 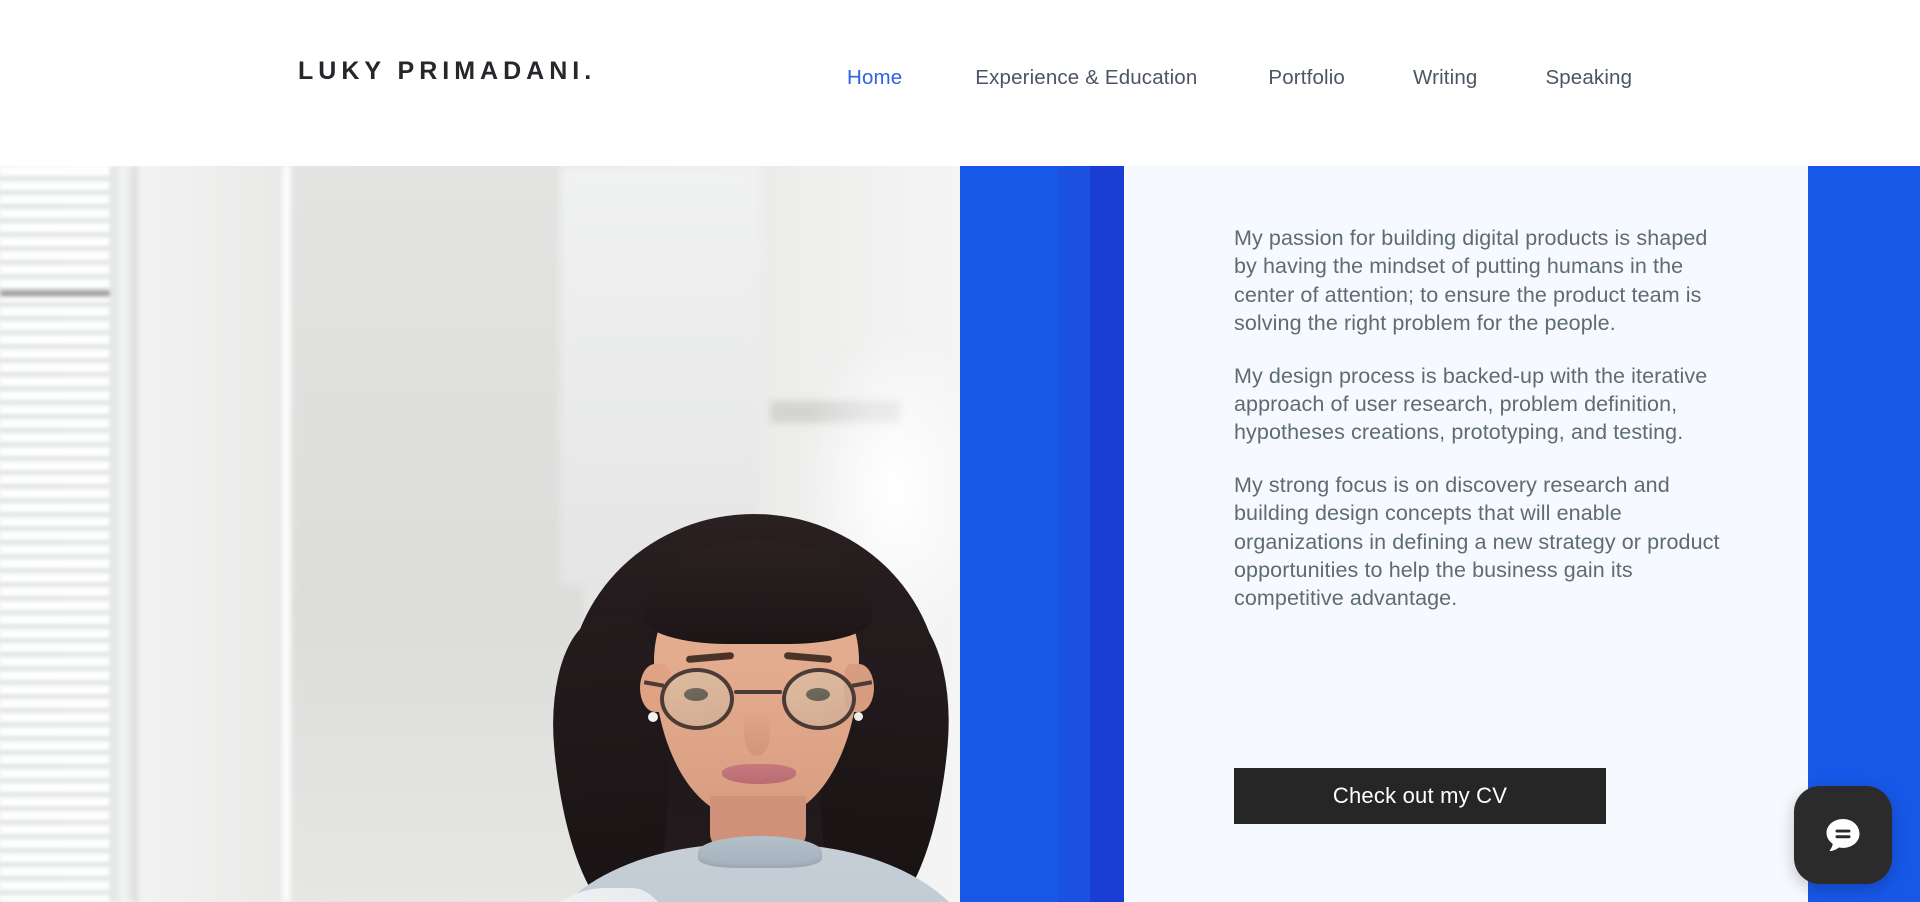 What do you see at coordinates (1107, 534) in the screenshot?
I see `accent-stripe-dark` at bounding box center [1107, 534].